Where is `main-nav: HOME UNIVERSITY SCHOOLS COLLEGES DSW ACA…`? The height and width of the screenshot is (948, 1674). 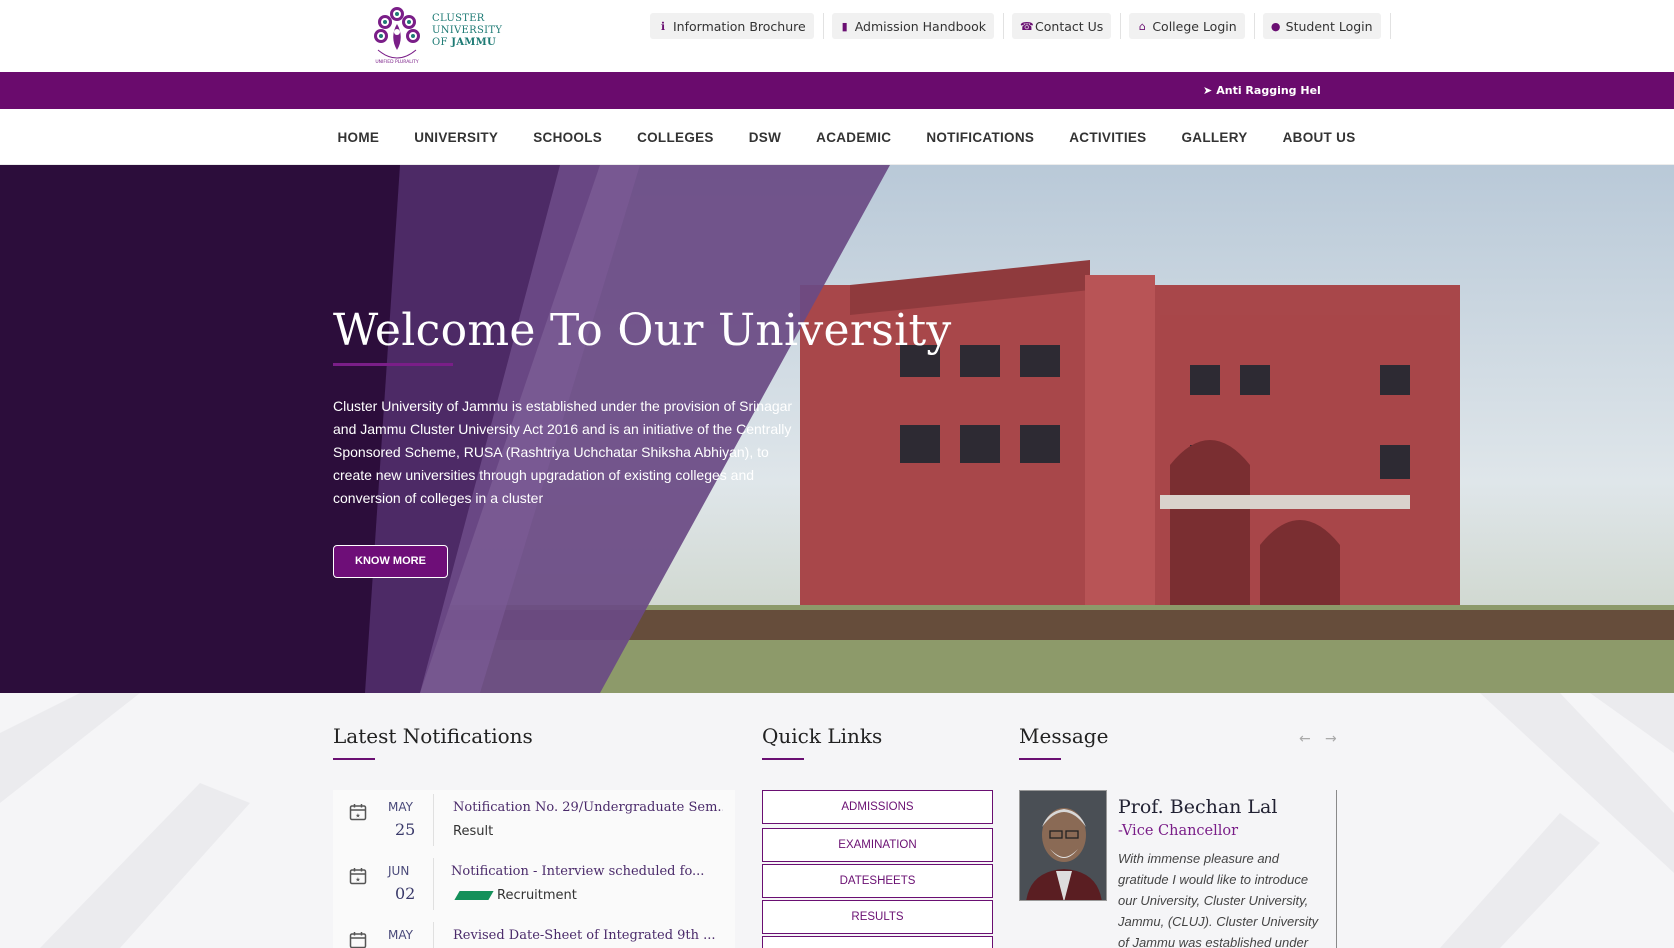
main-nav: HOME UNIVERSITY SCHOOLS COLLEGES DSW ACA… is located at coordinates (837, 137).